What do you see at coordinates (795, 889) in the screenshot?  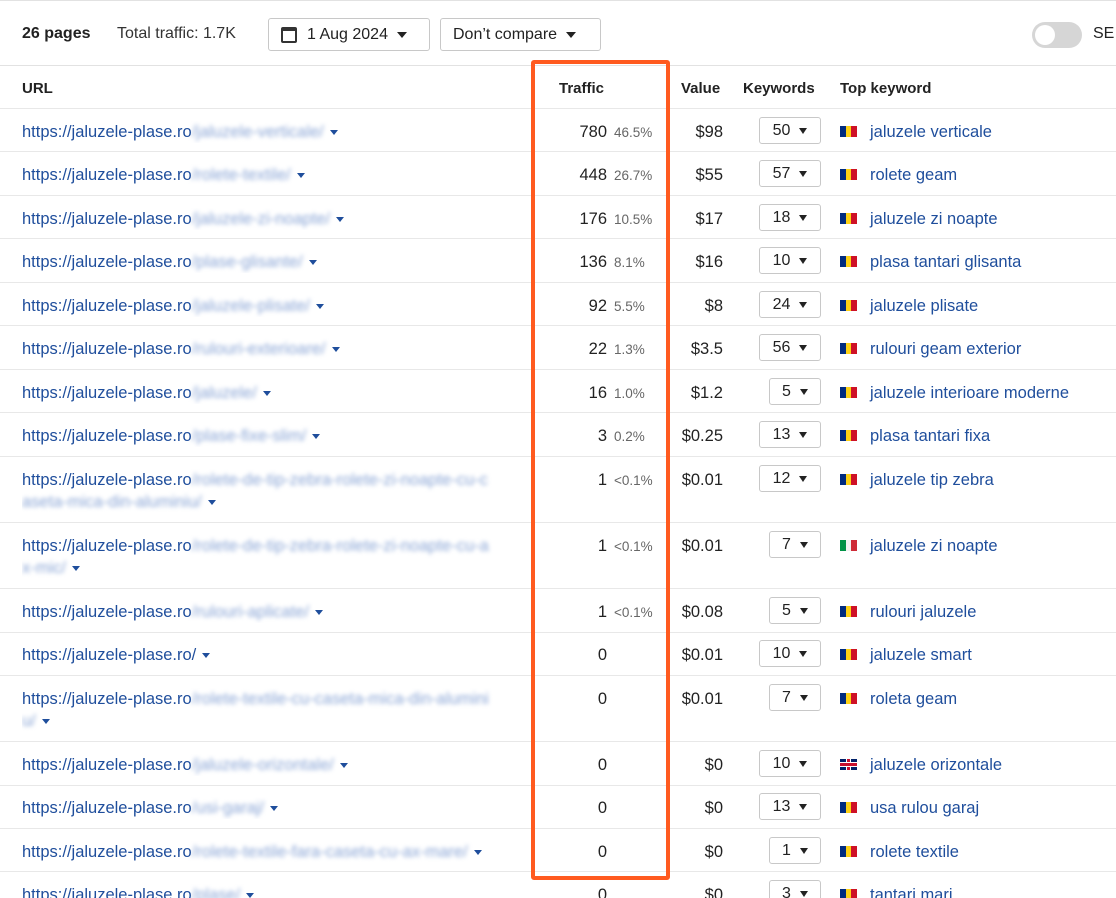 I see `keywords-dropdown: 3` at bounding box center [795, 889].